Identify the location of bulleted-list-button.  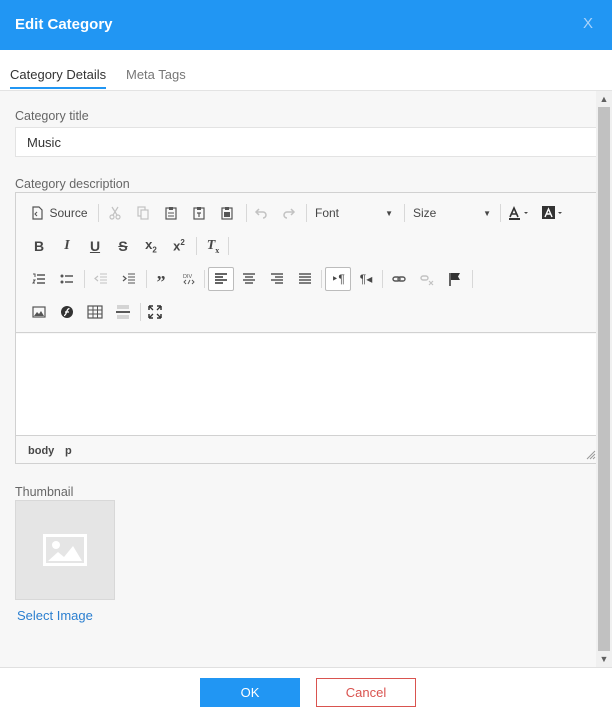
(67, 279).